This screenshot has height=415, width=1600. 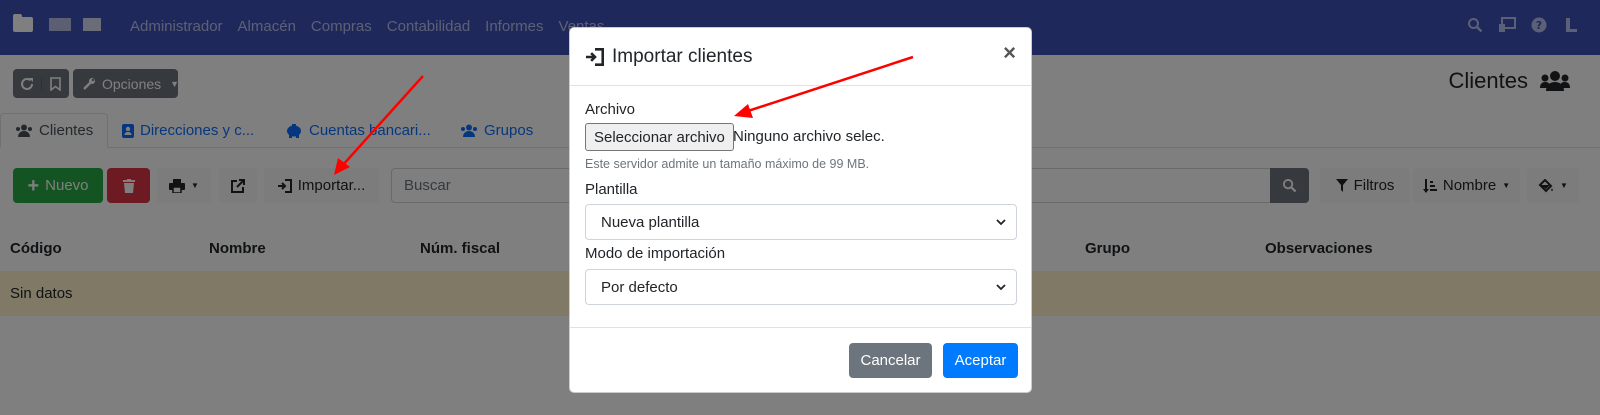 What do you see at coordinates (379, 125) in the screenshot?
I see `arrow-to-import-button` at bounding box center [379, 125].